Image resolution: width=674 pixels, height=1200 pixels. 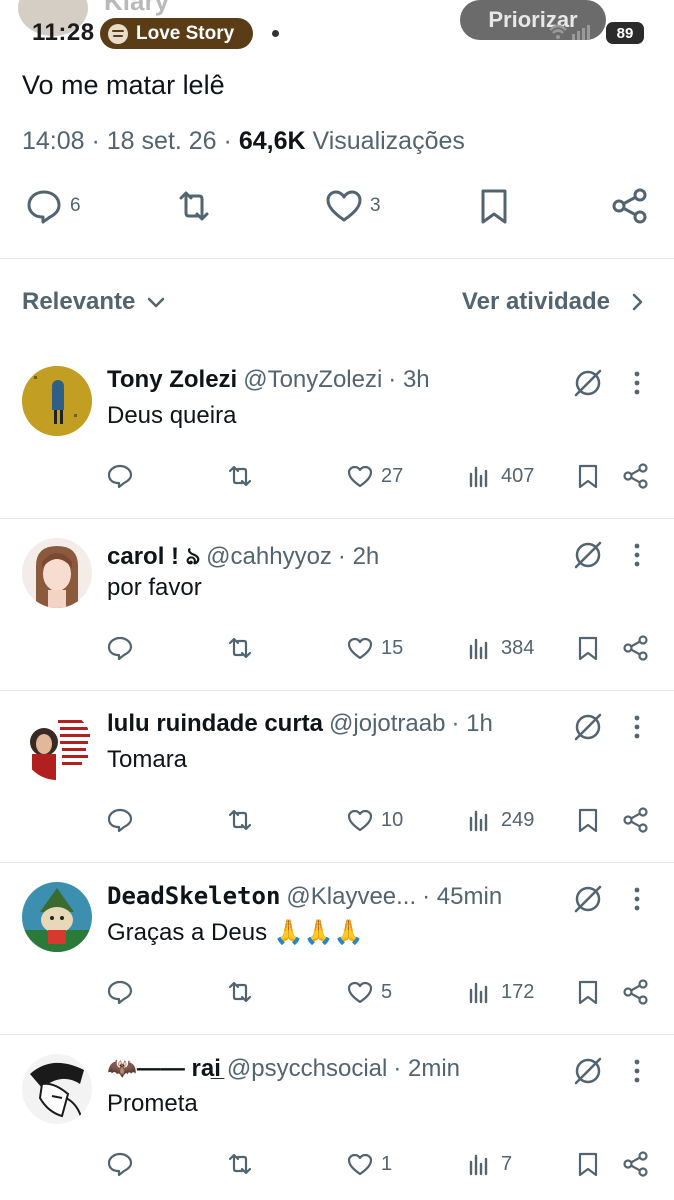 I want to click on reply-views-button: 7, so click(x=489, y=1164).